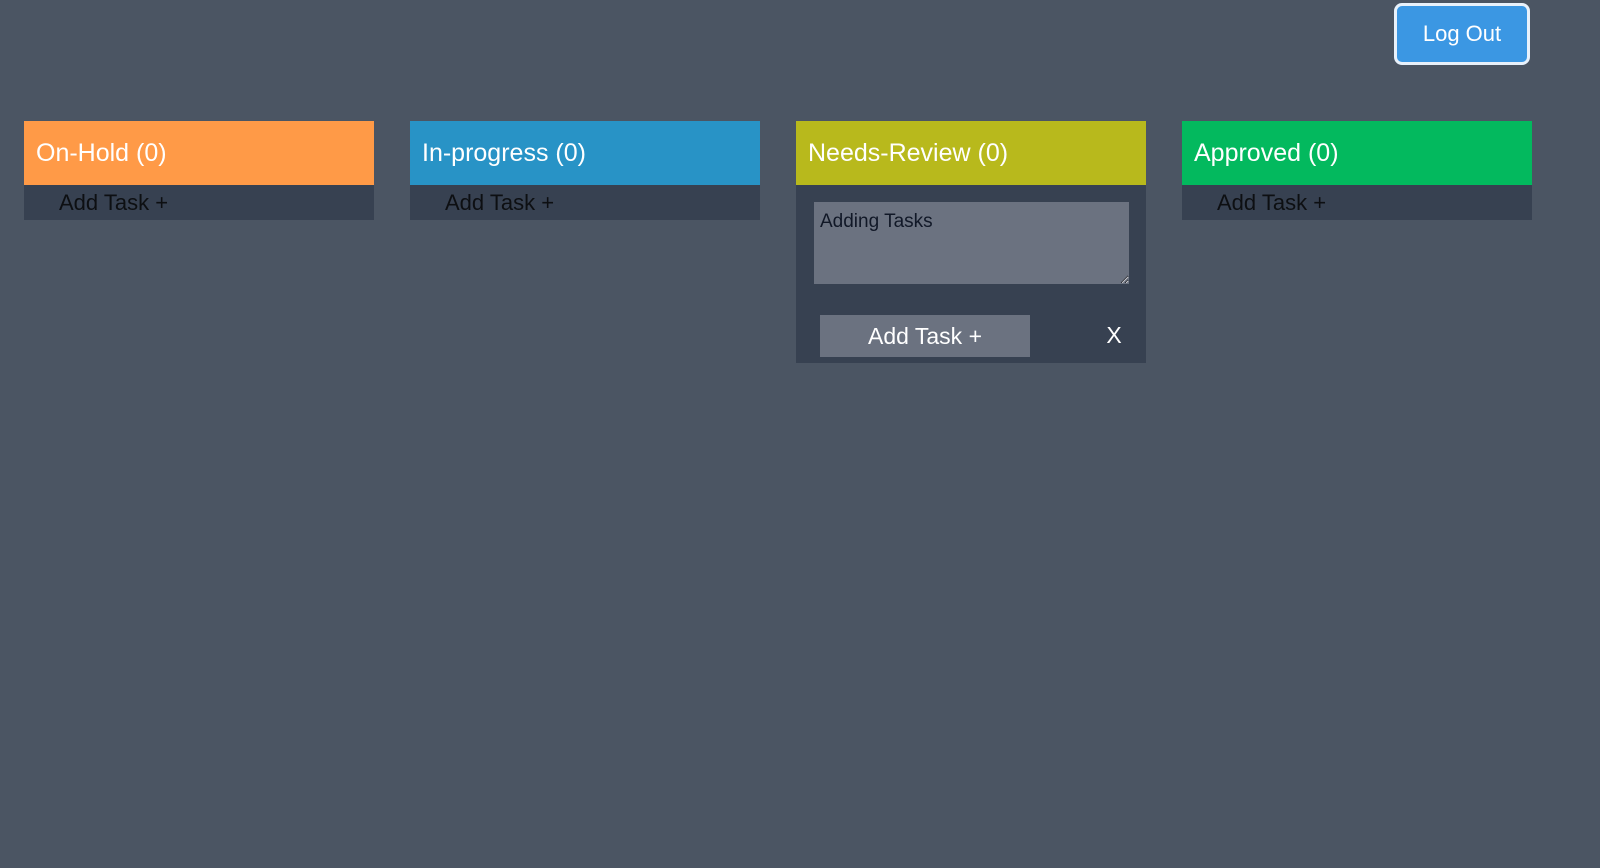 The width and height of the screenshot is (1600, 868). I want to click on column-header-needs-review: Needs-Review (0), so click(971, 153).